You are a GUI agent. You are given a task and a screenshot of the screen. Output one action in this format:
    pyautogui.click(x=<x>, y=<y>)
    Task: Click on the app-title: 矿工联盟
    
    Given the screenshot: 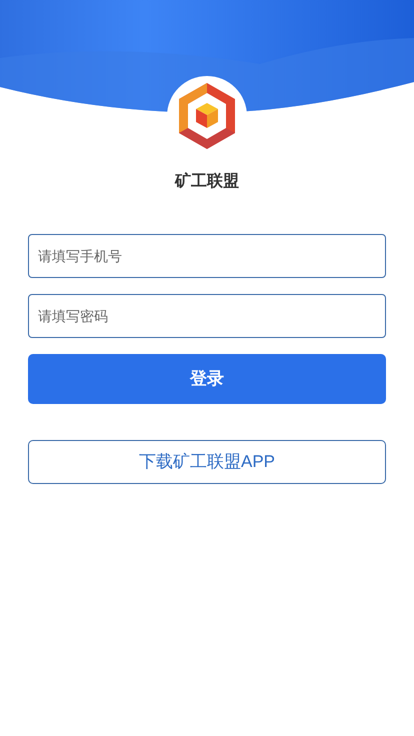 What is the action you would take?
    pyautogui.click(x=207, y=181)
    